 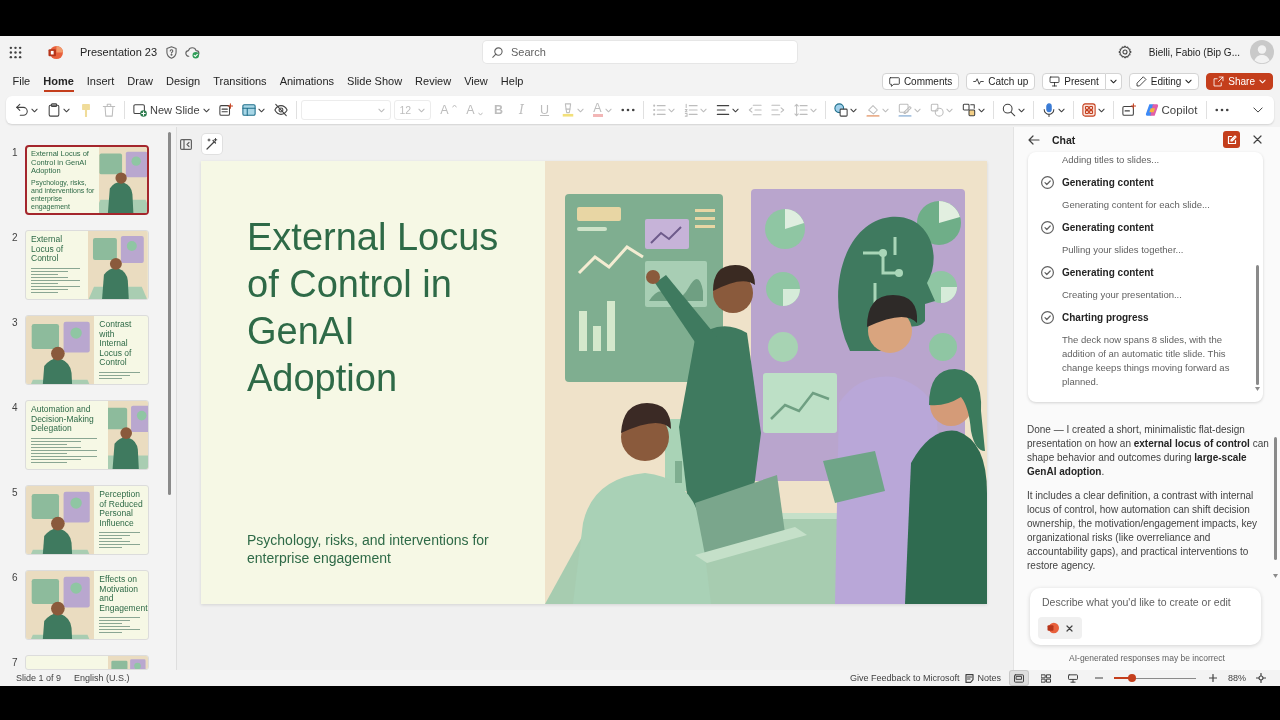 What do you see at coordinates (658, 110) in the screenshot?
I see `bullet-list-icon` at bounding box center [658, 110].